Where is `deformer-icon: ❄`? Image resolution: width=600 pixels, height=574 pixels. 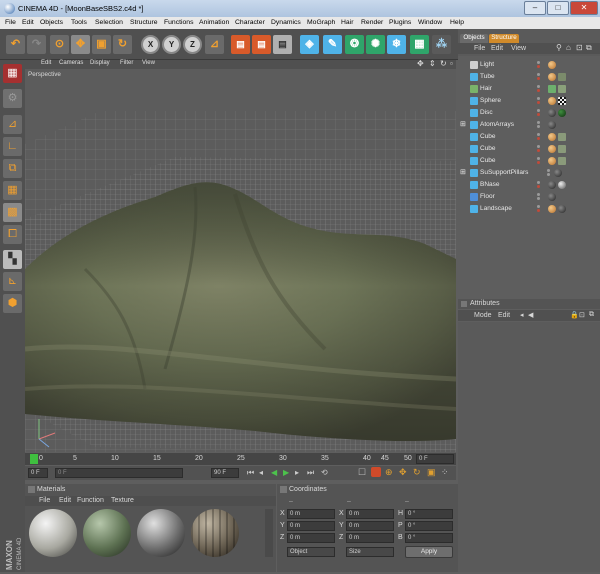 deformer-icon: ❄ is located at coordinates (396, 44).